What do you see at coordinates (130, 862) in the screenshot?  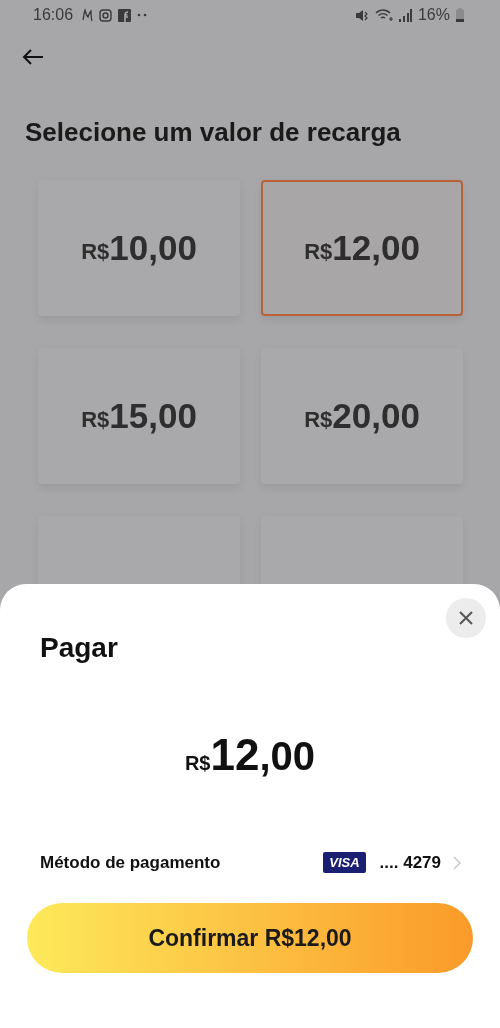 I see `method-label: Método de pagamento` at bounding box center [130, 862].